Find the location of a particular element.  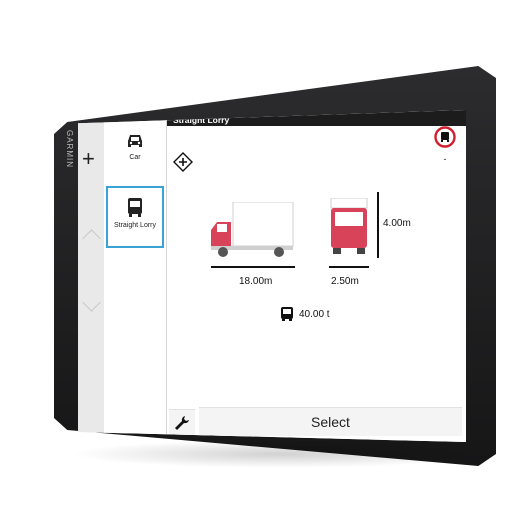

hazmat-icon is located at coordinates (183, 164).